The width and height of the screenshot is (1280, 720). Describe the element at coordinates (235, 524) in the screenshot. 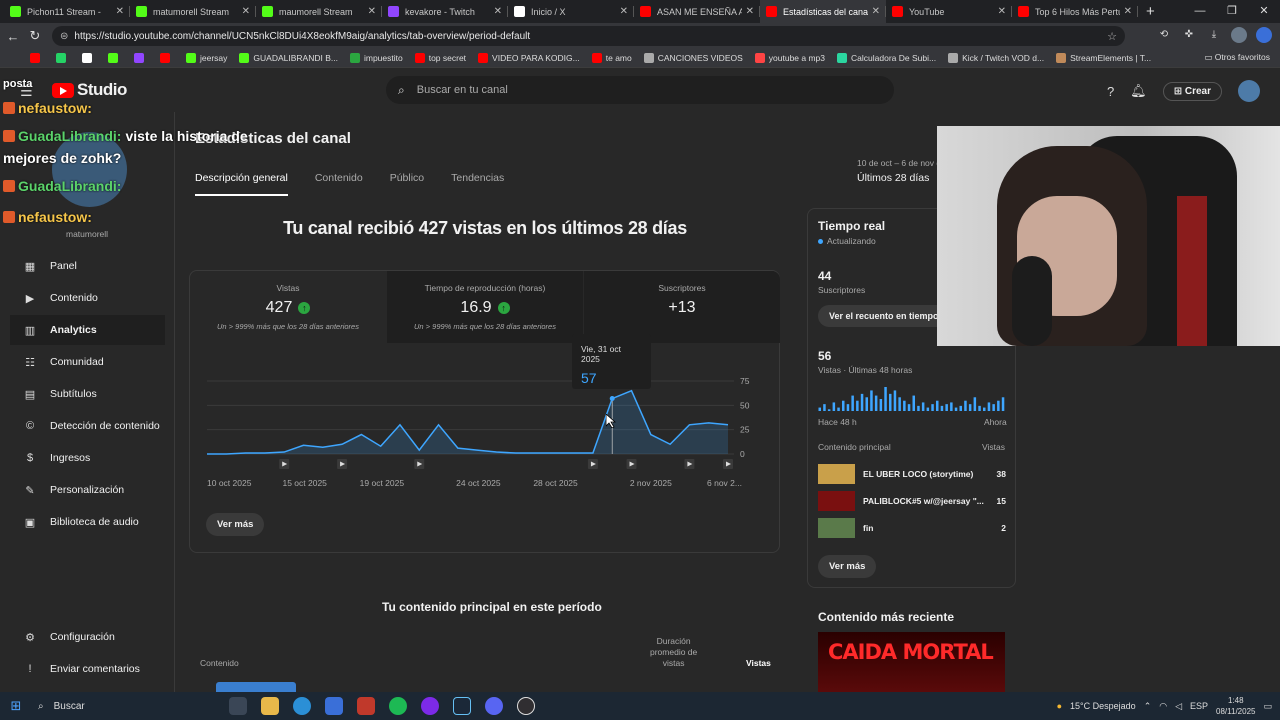

I see `see-more-button: Ver más` at that location.